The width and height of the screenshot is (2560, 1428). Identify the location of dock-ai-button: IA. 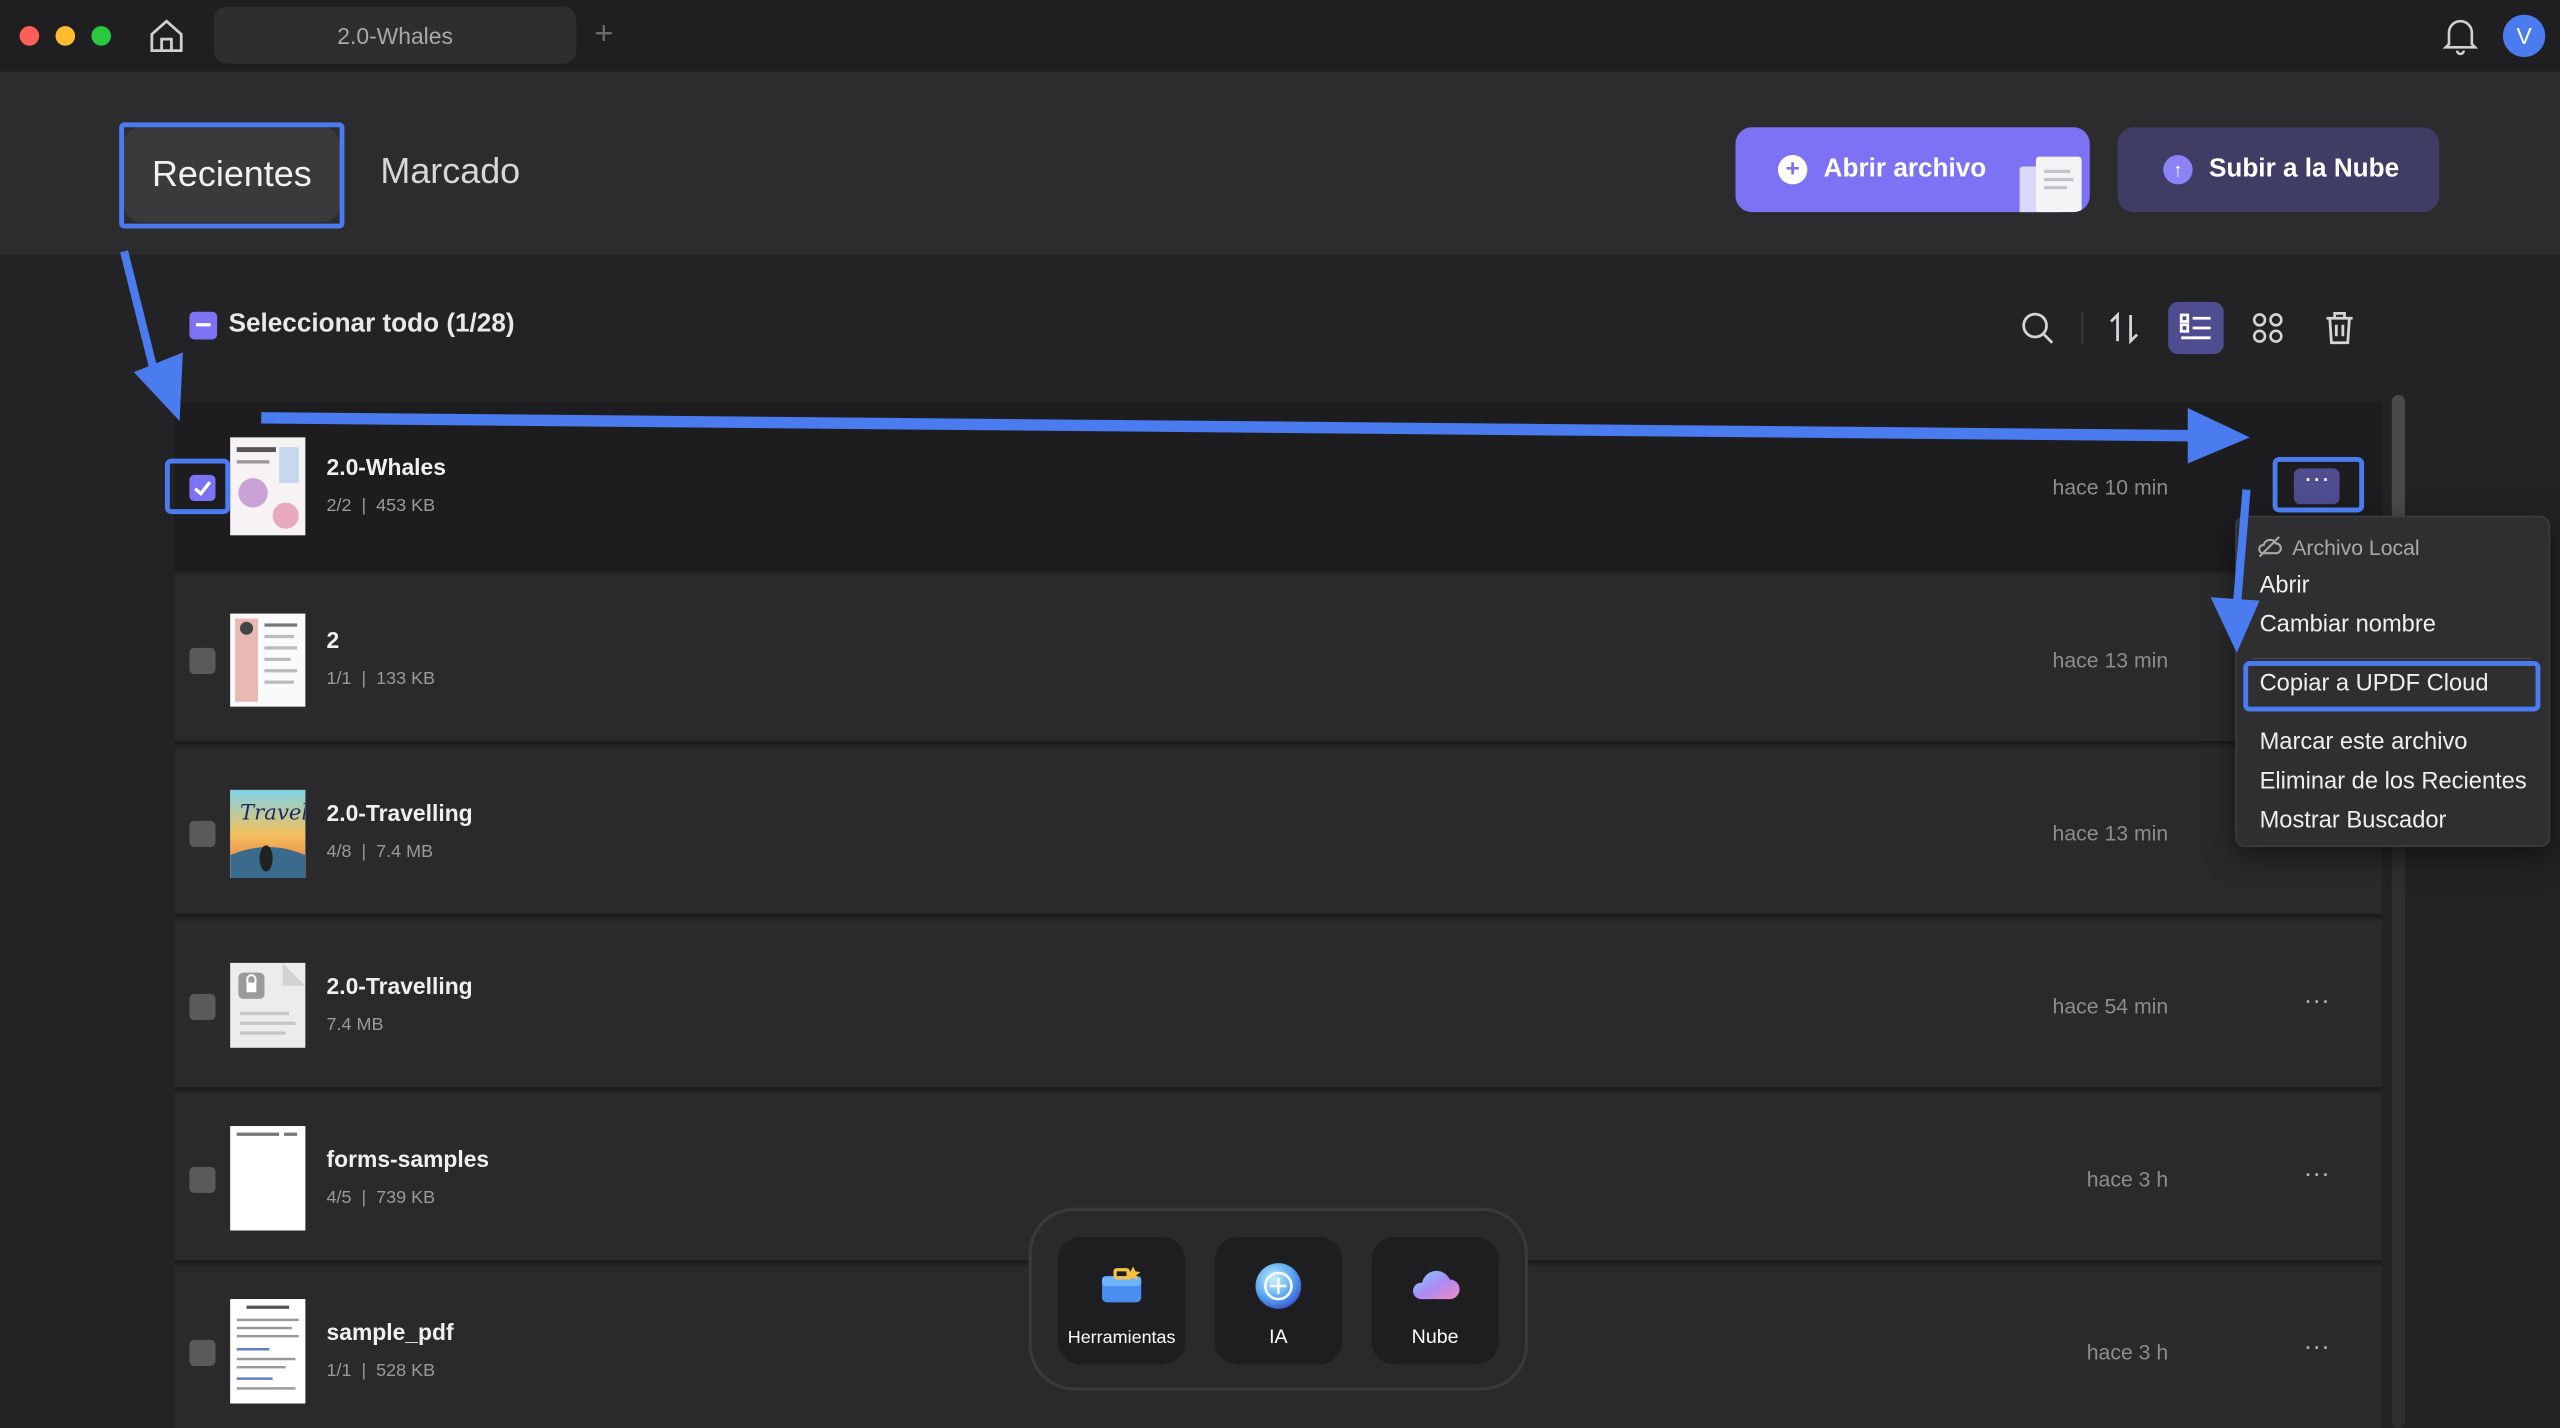
(1278, 1301).